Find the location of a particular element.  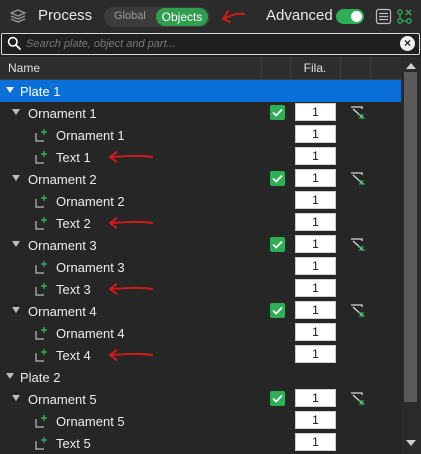

row-label: Plate 2 is located at coordinates (40, 377).